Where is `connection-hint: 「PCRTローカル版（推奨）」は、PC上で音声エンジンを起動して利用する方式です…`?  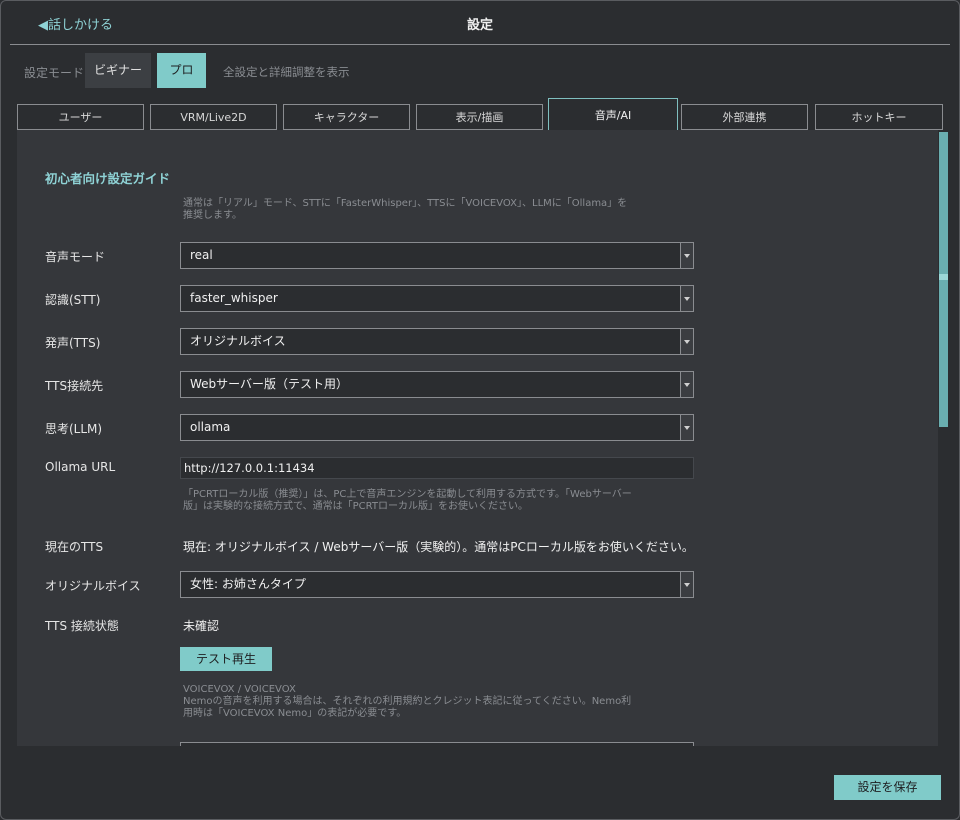
connection-hint: 「PCRTローカル版（推奨）」は、PC上で音声エンジンを起動して利用する方式です… is located at coordinates (407, 500).